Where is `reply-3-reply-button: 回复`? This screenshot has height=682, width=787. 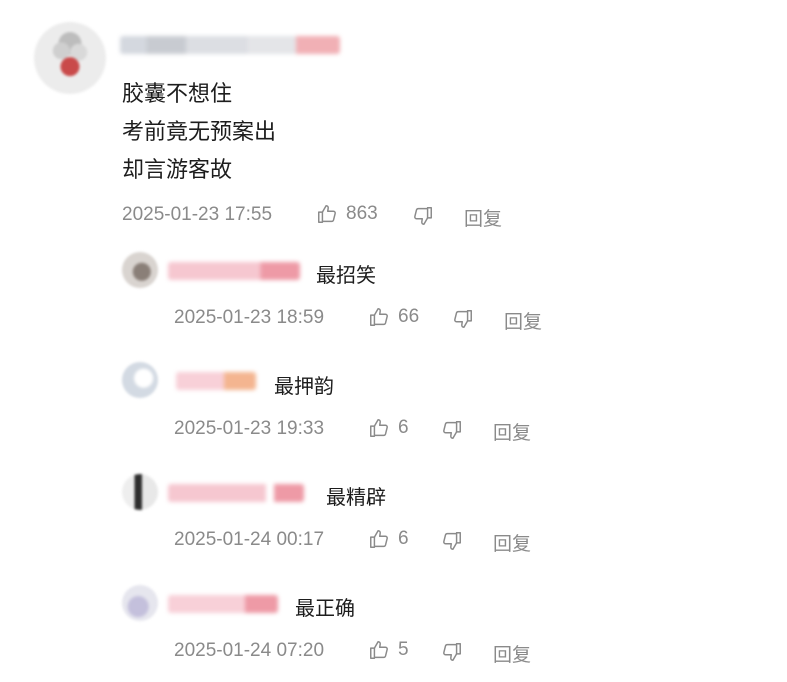
reply-3-reply-button: 回复 is located at coordinates (512, 542).